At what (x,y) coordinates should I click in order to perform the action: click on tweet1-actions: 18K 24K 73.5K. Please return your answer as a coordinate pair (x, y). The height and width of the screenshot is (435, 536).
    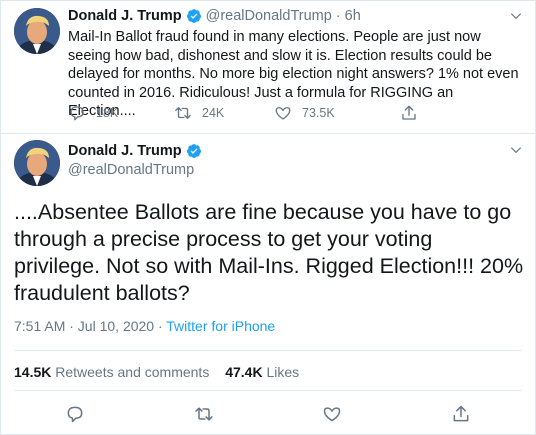
    Looking at the image, I should click on (258, 114).